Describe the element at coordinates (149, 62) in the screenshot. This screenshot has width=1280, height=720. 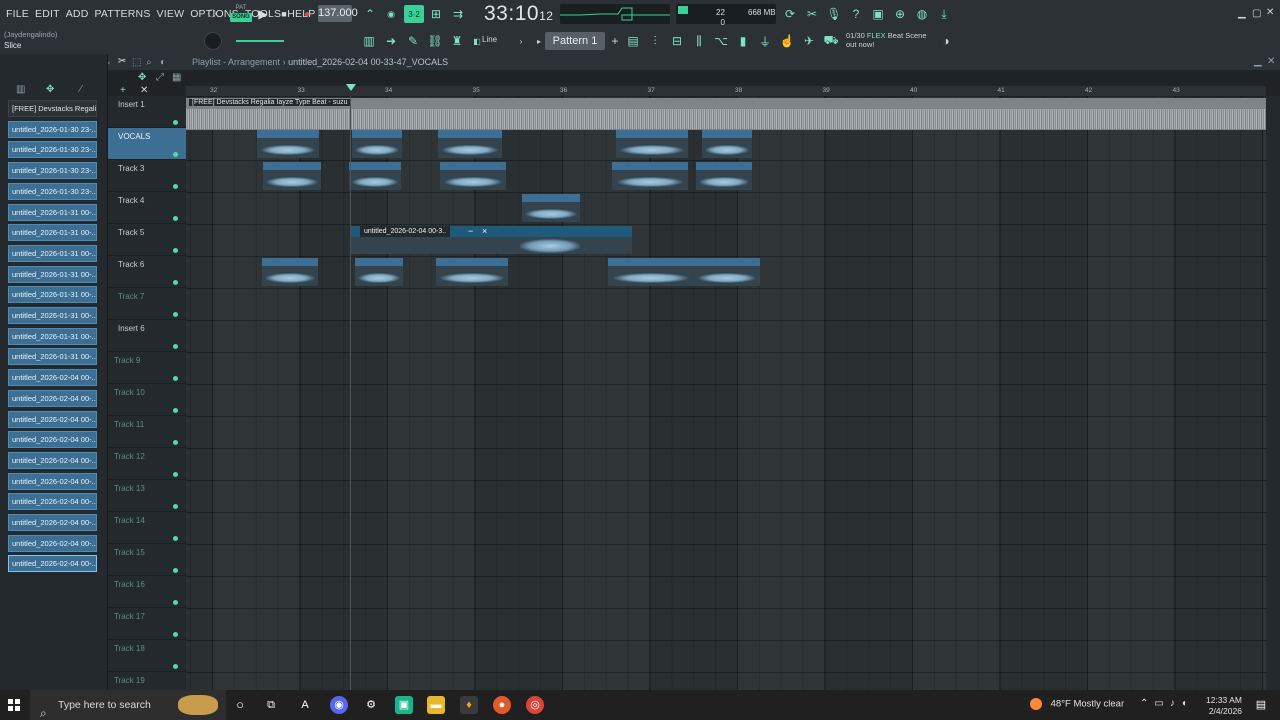
I see `zoom-tool-icon: ⌕` at that location.